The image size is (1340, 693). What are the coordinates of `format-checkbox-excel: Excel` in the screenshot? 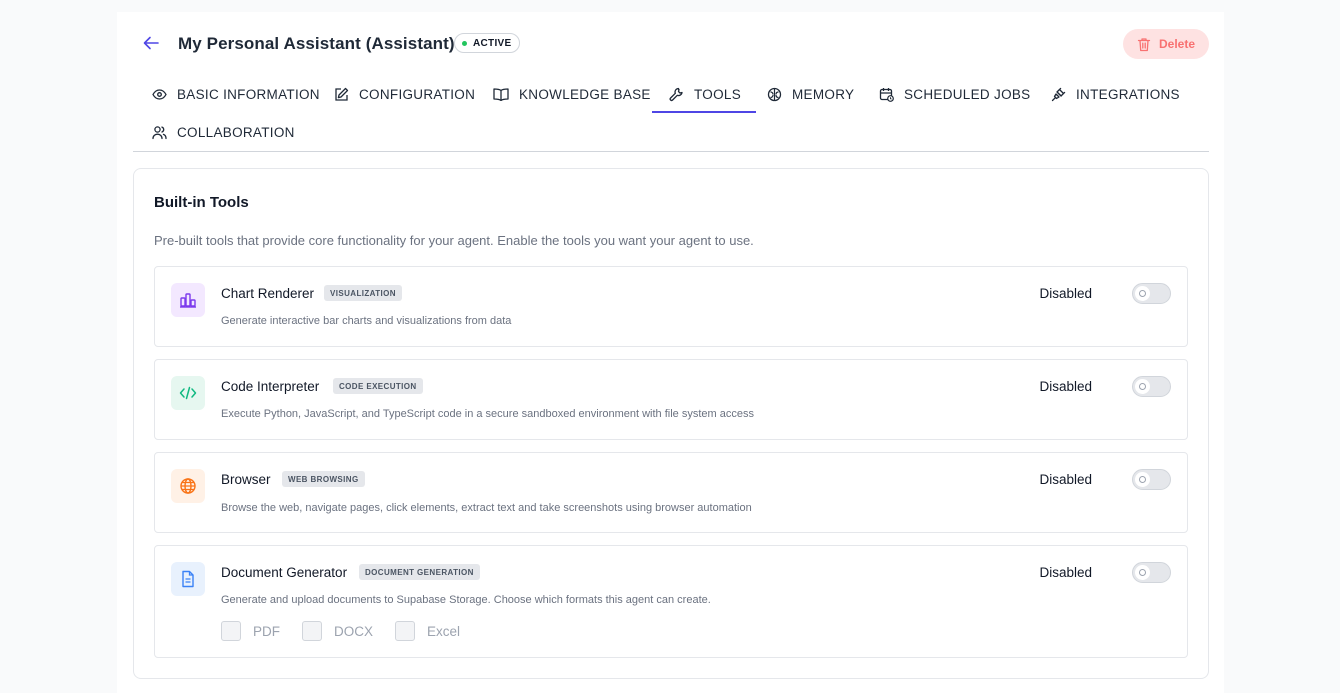 It's located at (427, 631).